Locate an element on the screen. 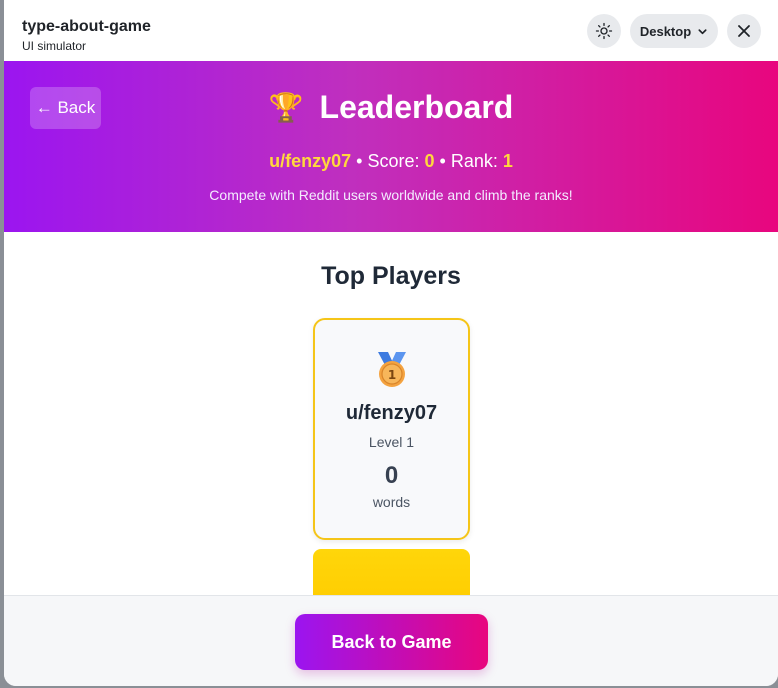 Image resolution: width=778 pixels, height=688 pixels. words-label: words is located at coordinates (391, 502).